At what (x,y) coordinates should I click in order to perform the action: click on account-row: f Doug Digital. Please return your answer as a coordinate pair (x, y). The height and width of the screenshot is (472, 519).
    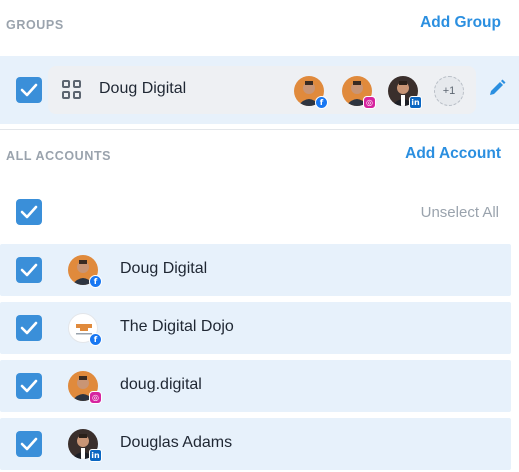
    Looking at the image, I should click on (255, 270).